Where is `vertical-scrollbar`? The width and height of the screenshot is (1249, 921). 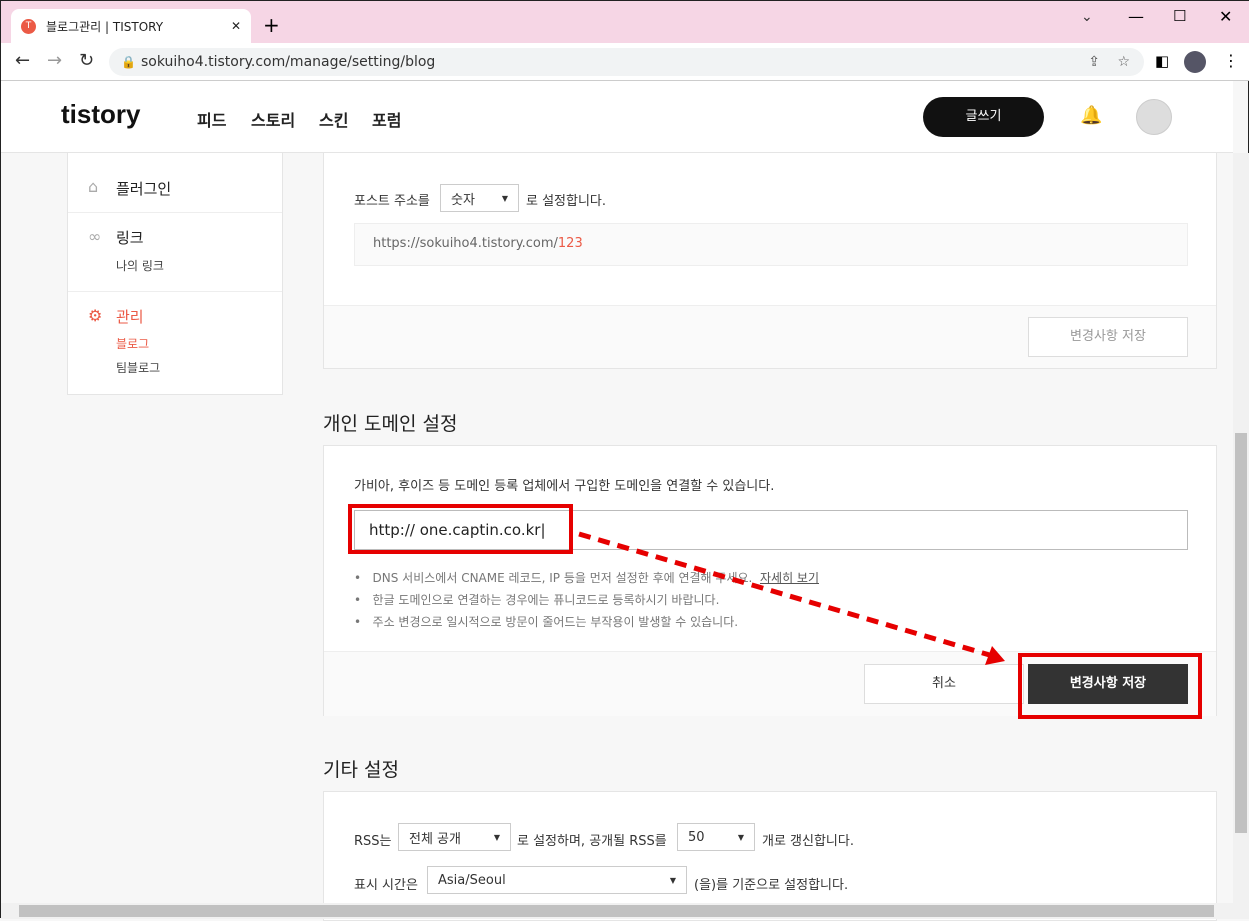 vertical-scrollbar is located at coordinates (1241, 528).